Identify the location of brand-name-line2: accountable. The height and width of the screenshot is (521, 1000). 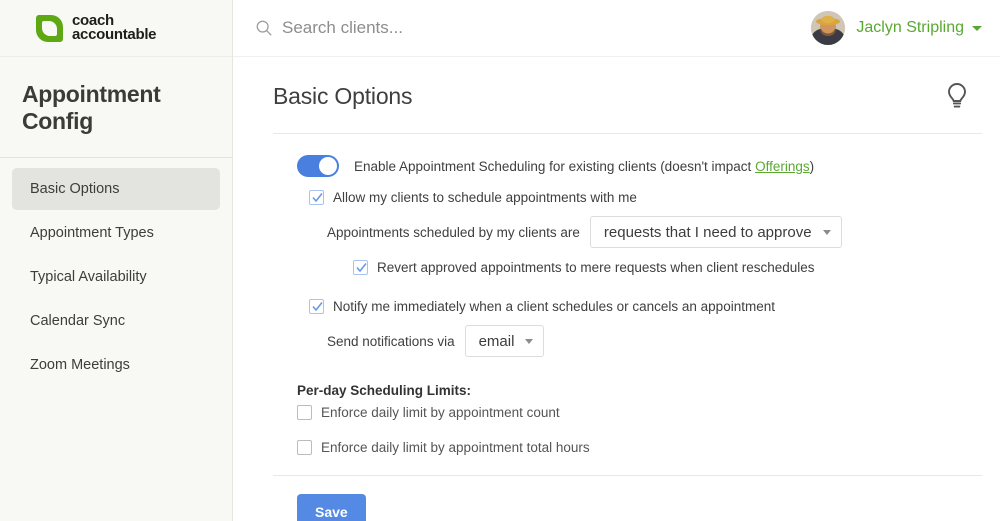
(114, 34).